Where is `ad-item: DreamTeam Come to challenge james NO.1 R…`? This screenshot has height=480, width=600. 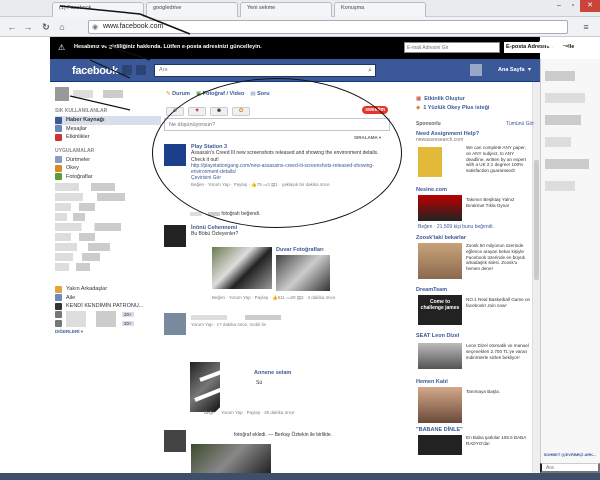 ad-item: DreamTeam Come to challenge james NO.1 R… is located at coordinates (475, 310).